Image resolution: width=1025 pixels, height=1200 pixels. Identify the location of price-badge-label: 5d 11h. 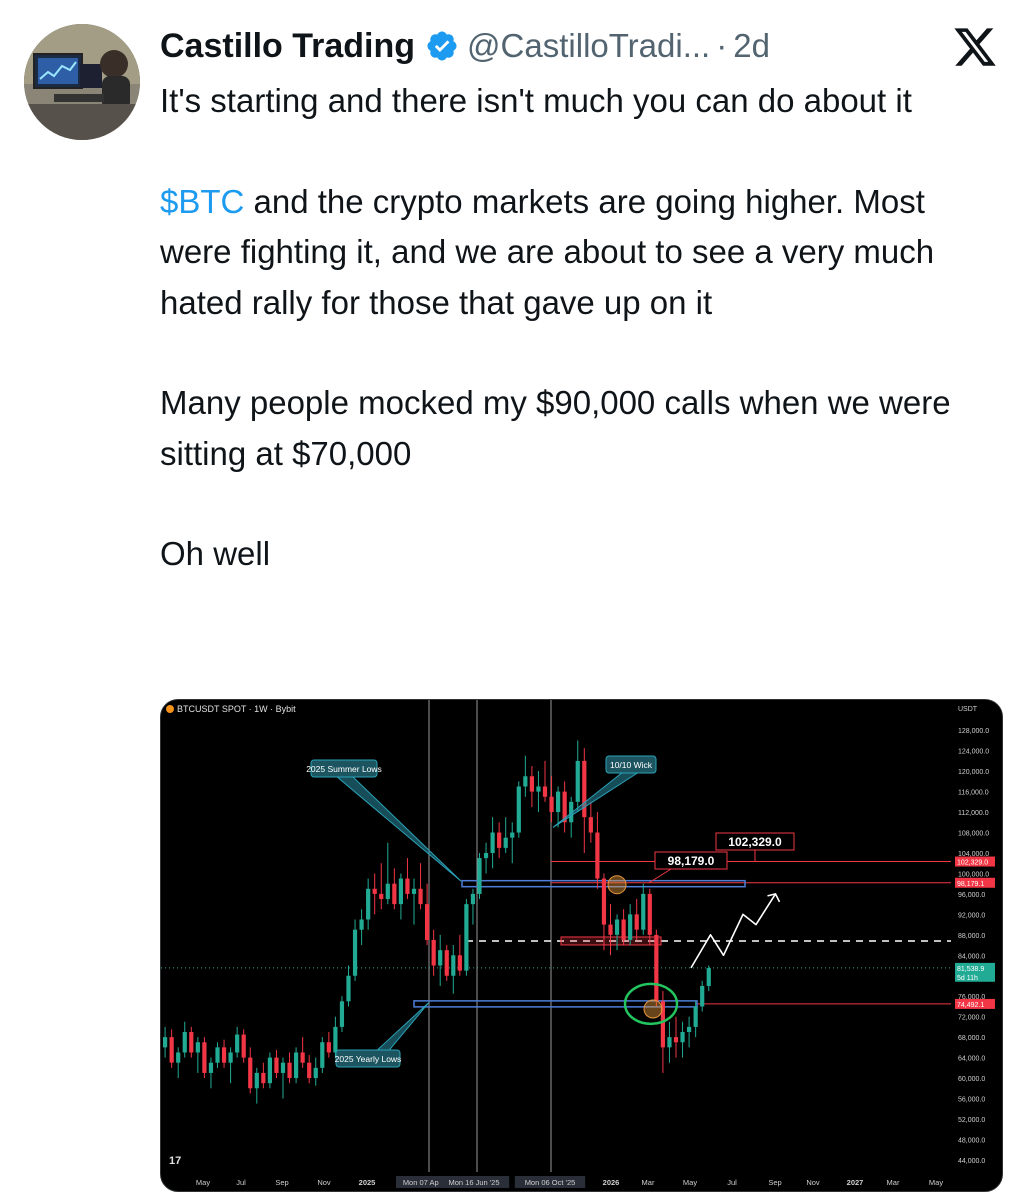
(967, 978).